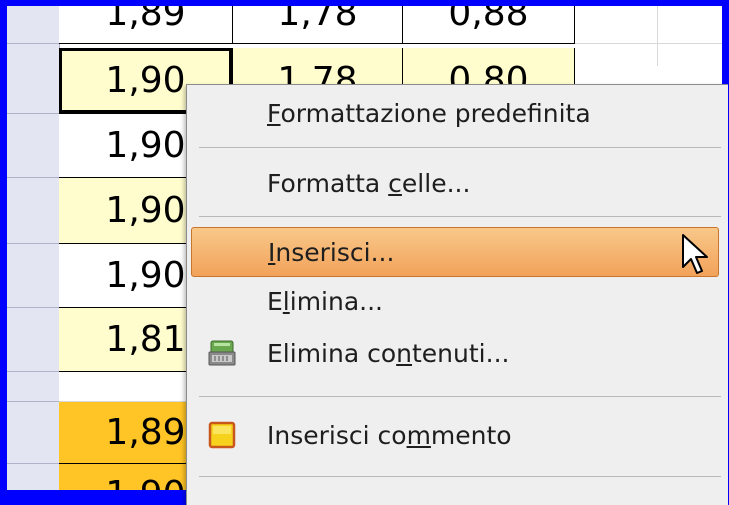 This screenshot has height=505, width=729. I want to click on menu-item-label-post: mento, so click(471, 435).